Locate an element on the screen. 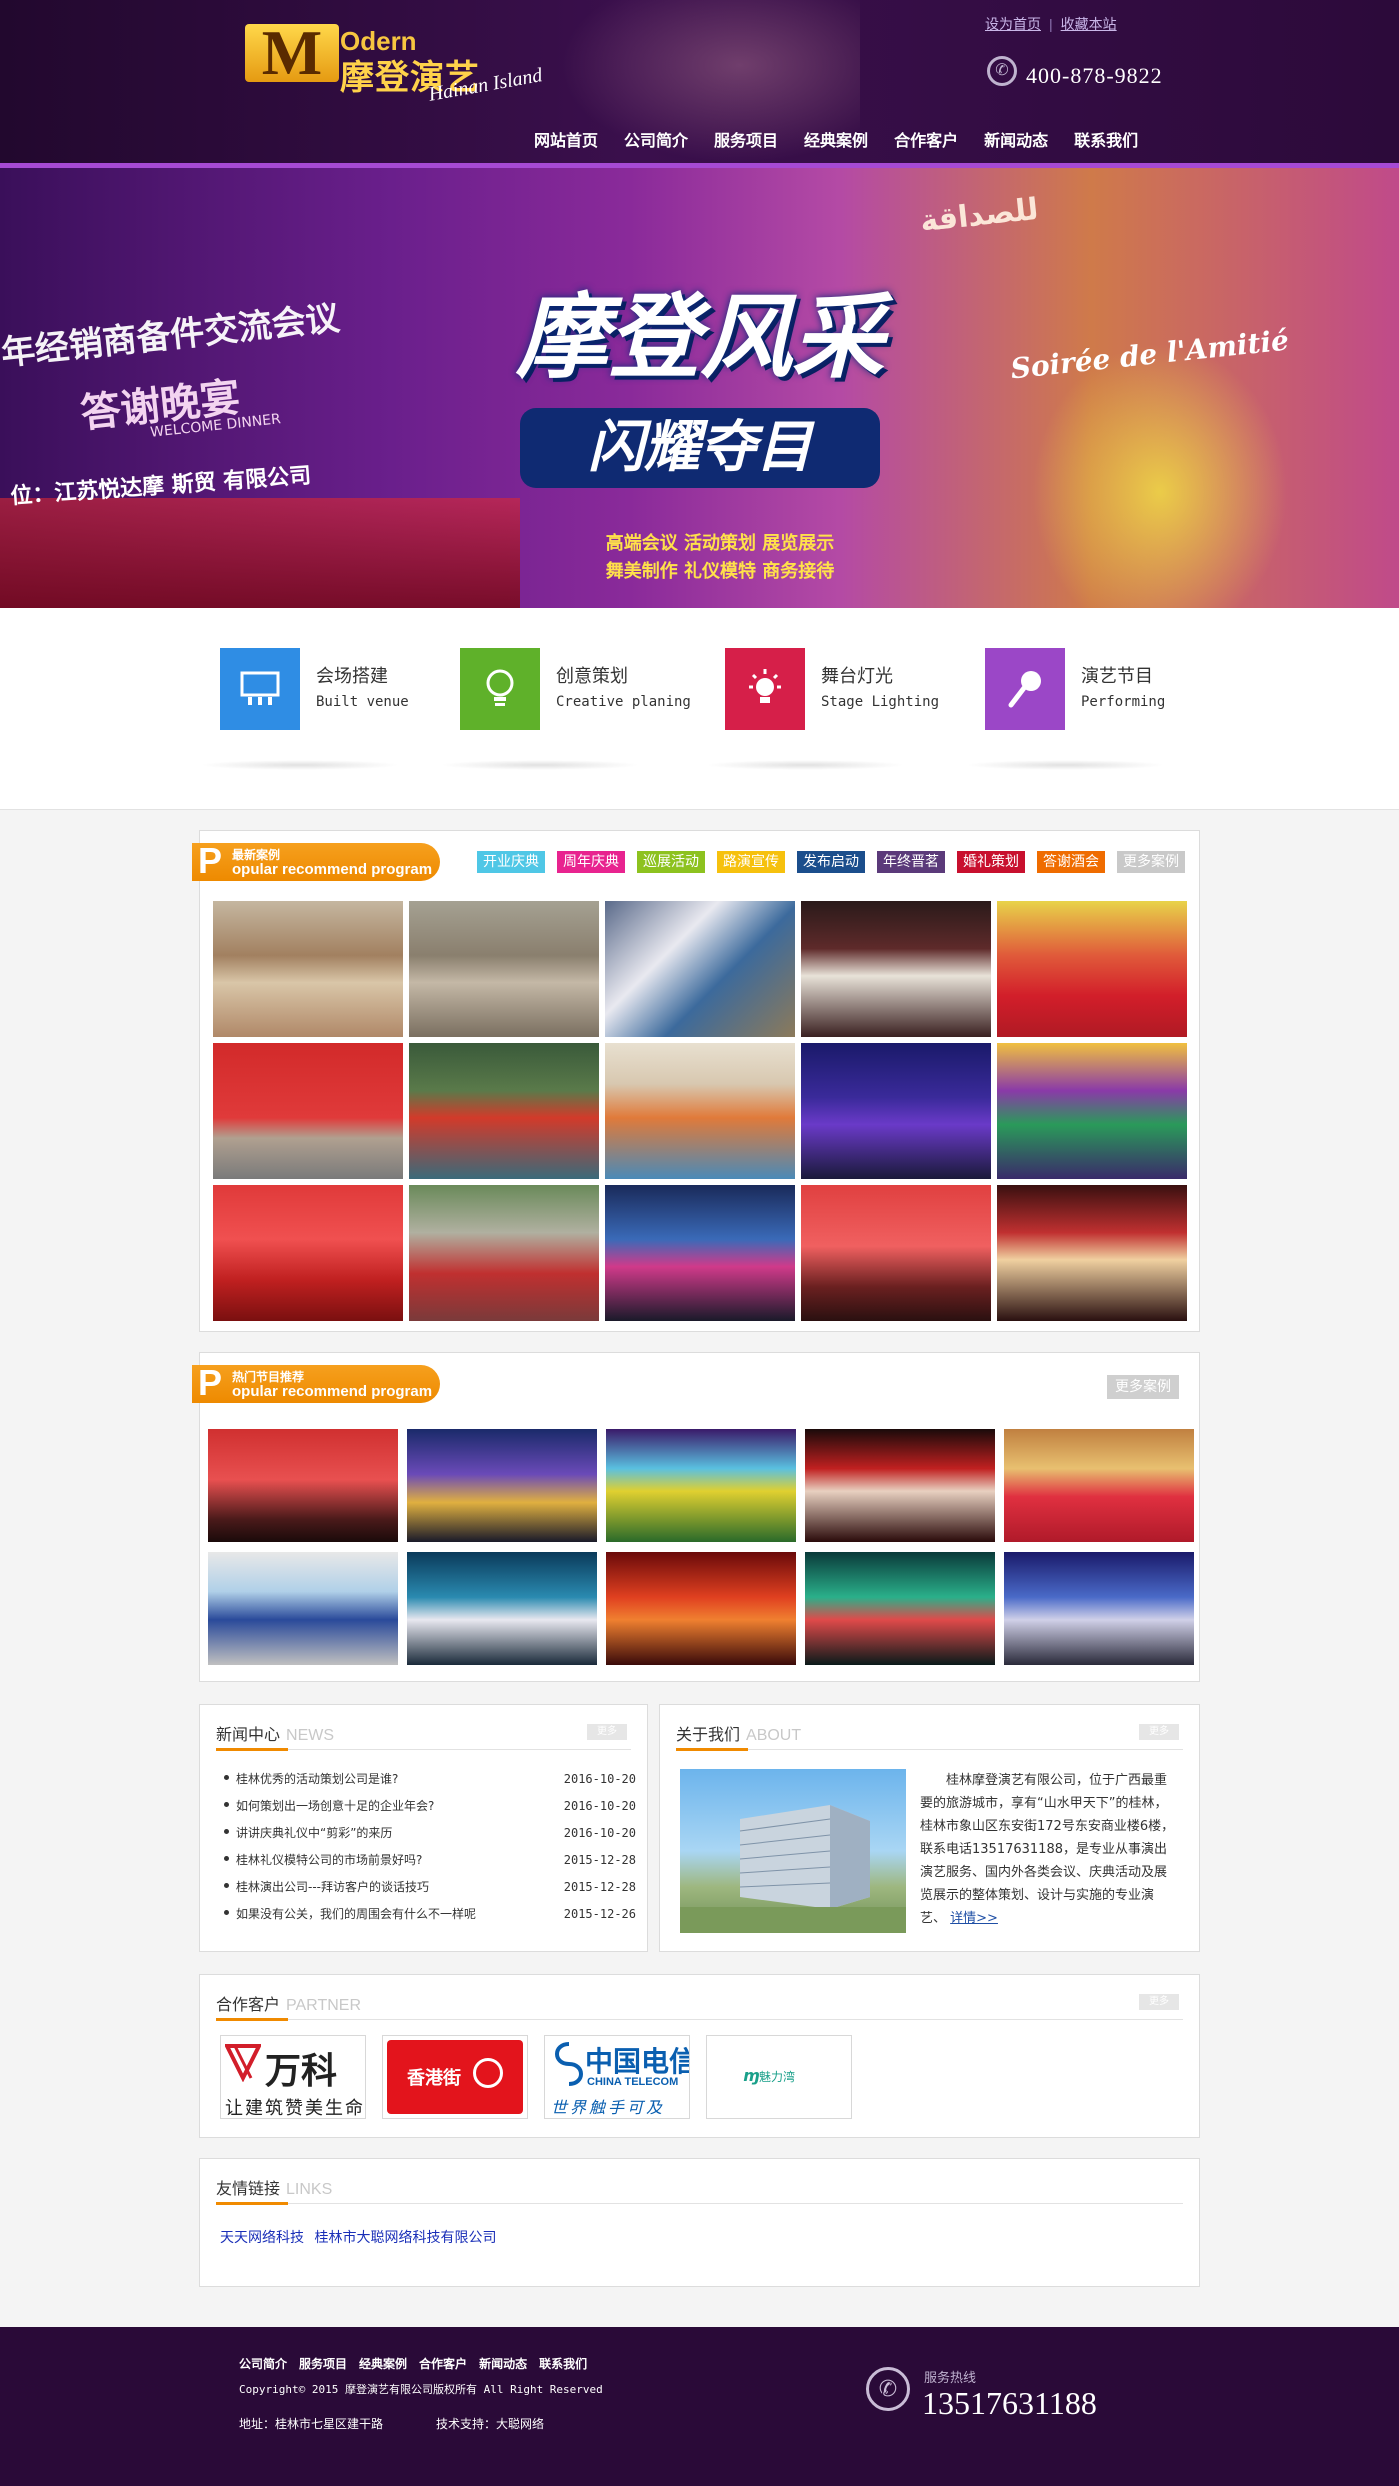 The height and width of the screenshot is (2486, 1399). list-item: 讲讲庆典礼仪中“剪彩”的来历 2016-10-20 is located at coordinates (429, 1832).